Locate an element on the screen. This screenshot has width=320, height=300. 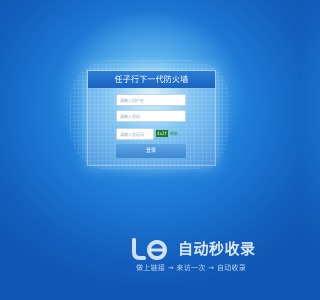
login-button: 登录 is located at coordinates (151, 151).